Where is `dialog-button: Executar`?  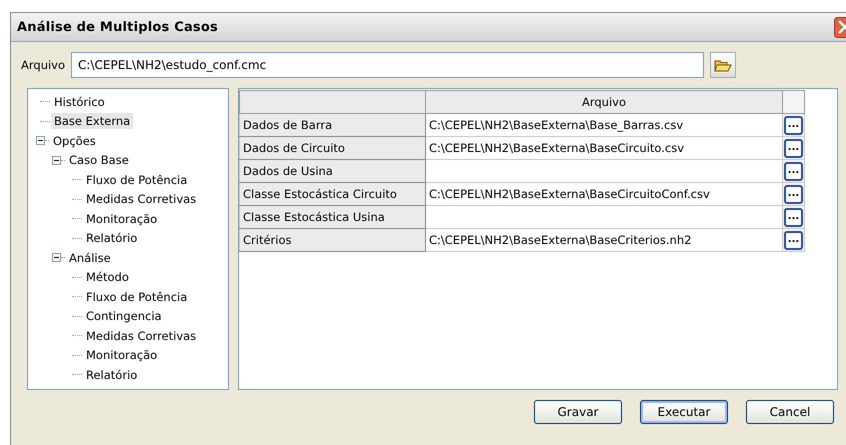 dialog-button: Executar is located at coordinates (684, 412).